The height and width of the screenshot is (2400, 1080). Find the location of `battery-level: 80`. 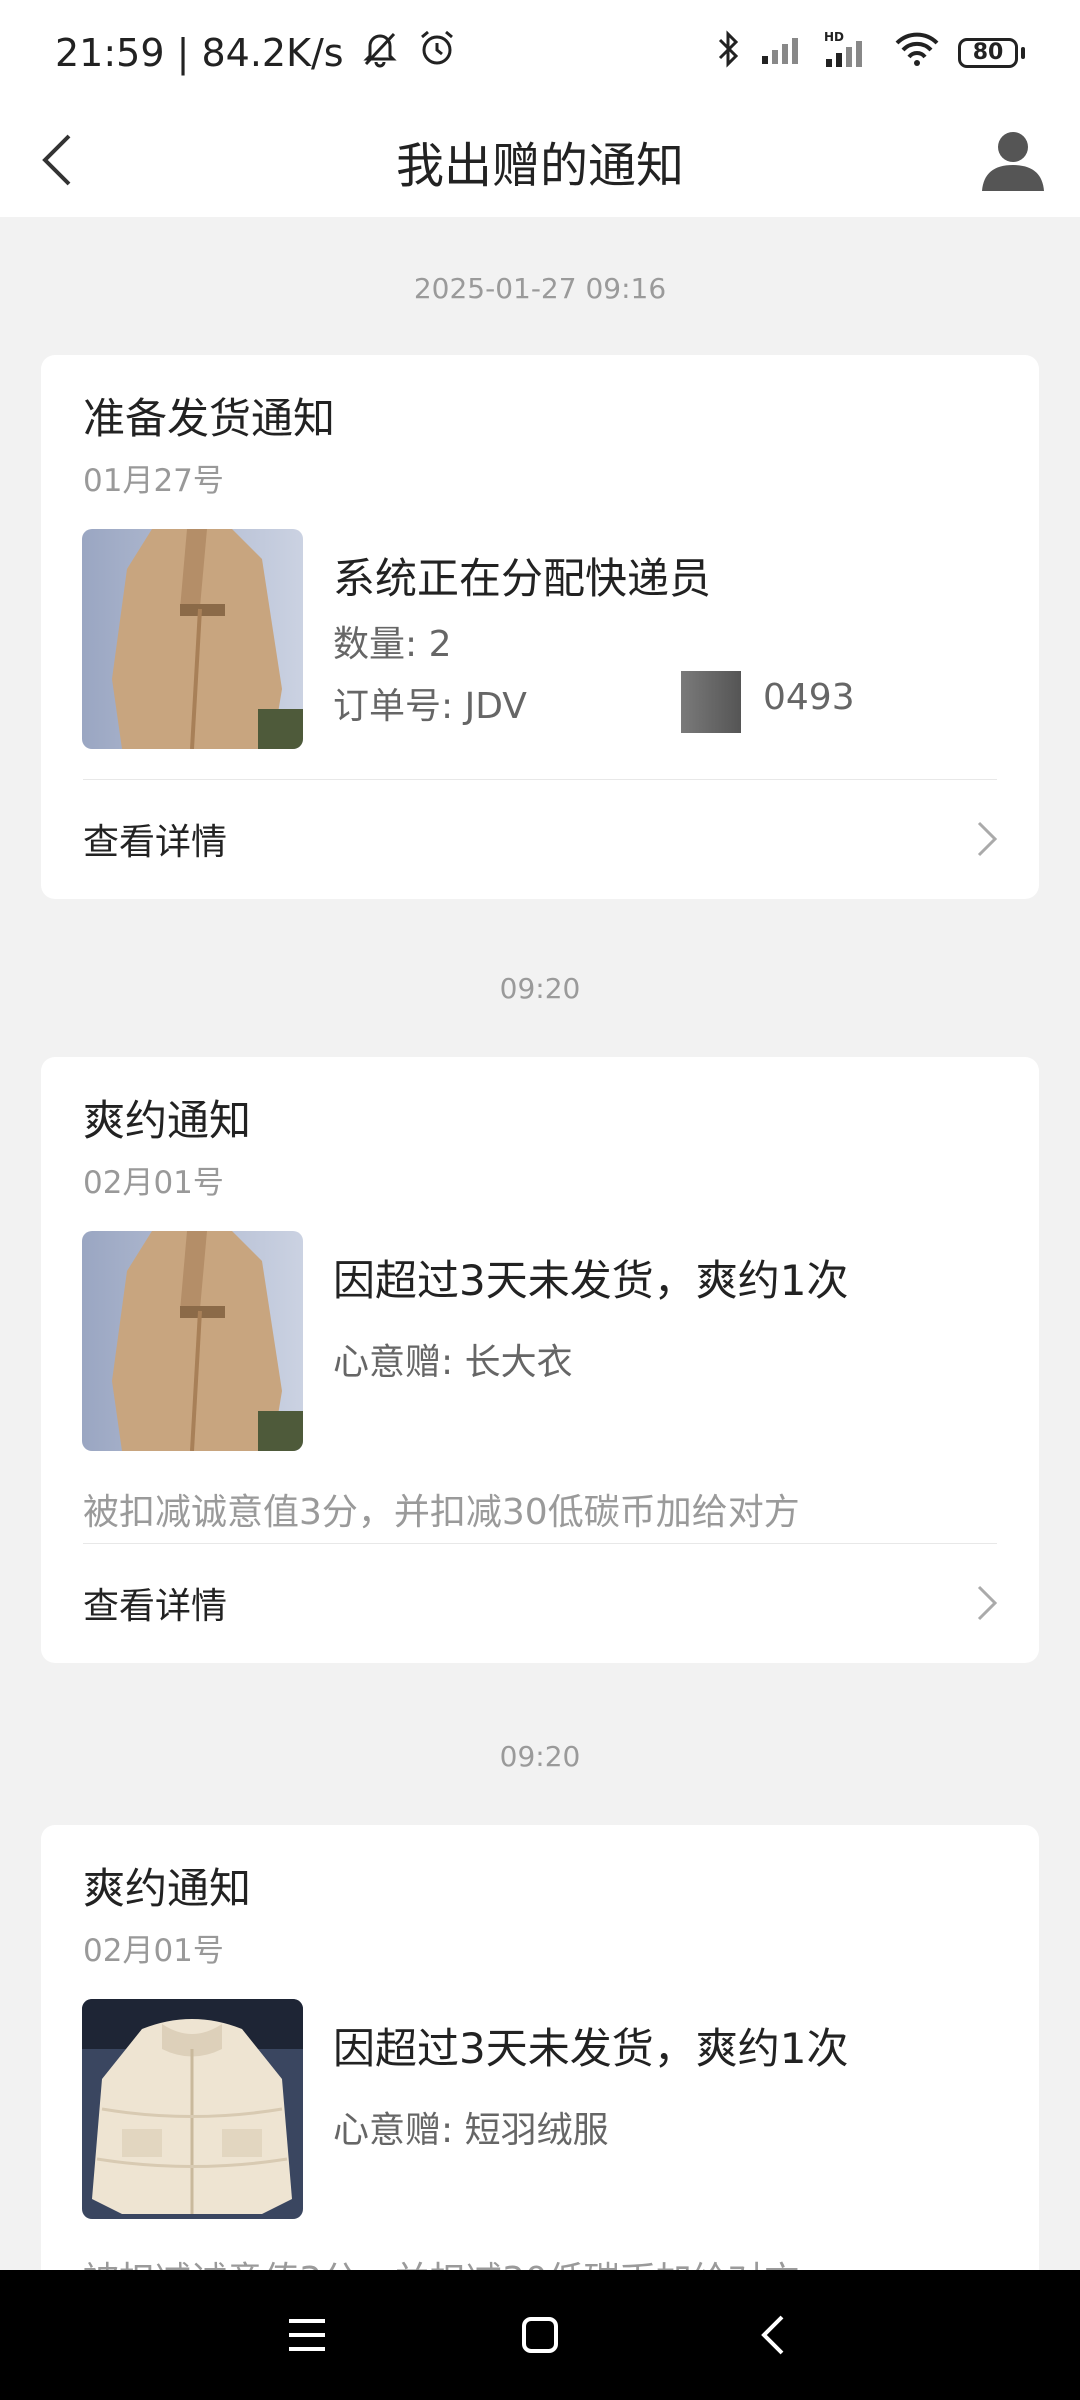

battery-level: 80 is located at coordinates (988, 52).